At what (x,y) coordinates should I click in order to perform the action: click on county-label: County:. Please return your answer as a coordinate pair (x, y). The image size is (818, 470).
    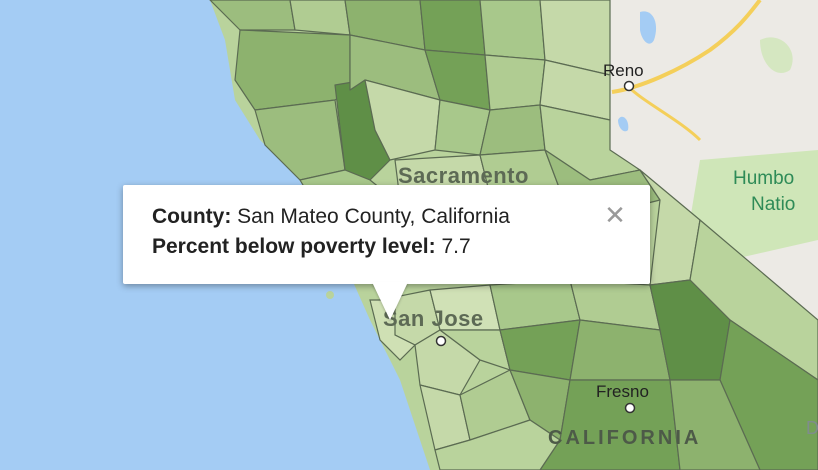
    Looking at the image, I should click on (192, 216).